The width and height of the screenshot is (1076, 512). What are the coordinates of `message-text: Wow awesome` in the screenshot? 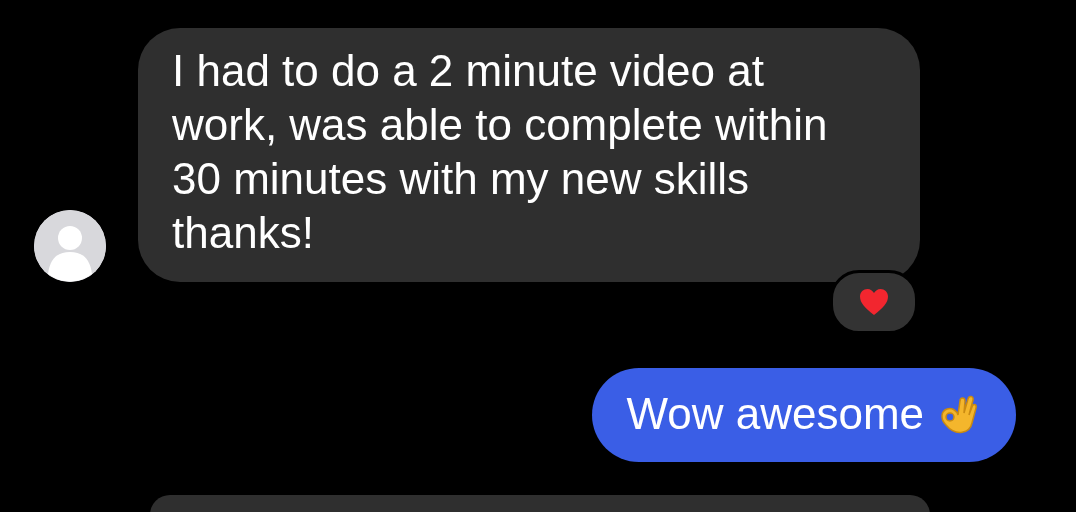 It's located at (775, 414).